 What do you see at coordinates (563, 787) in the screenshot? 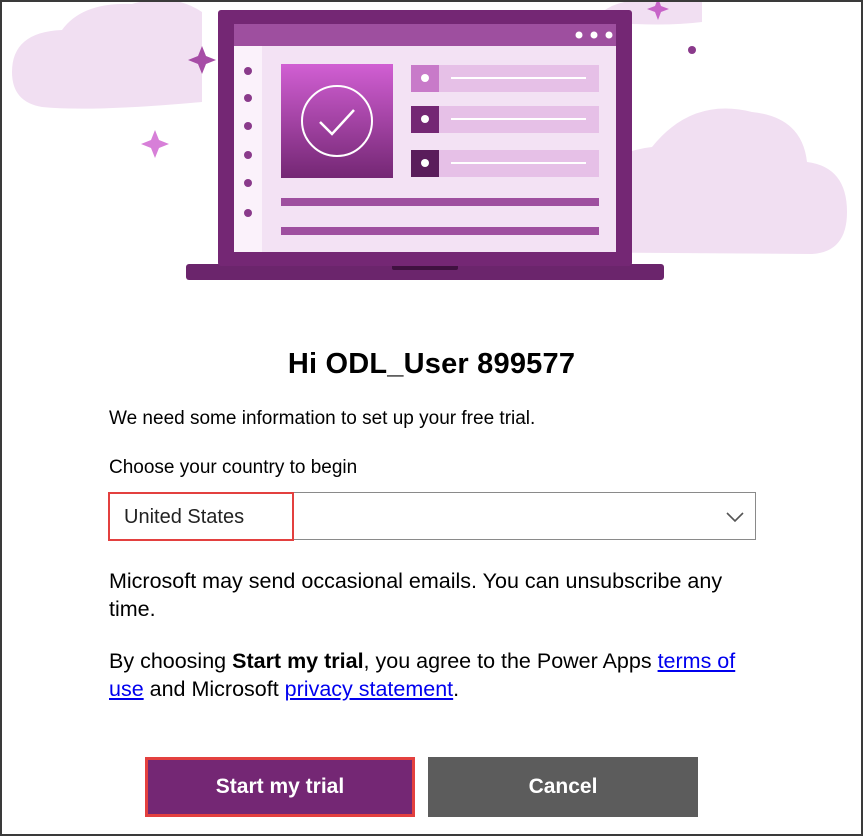
I see `cancel-button: Cancel` at bounding box center [563, 787].